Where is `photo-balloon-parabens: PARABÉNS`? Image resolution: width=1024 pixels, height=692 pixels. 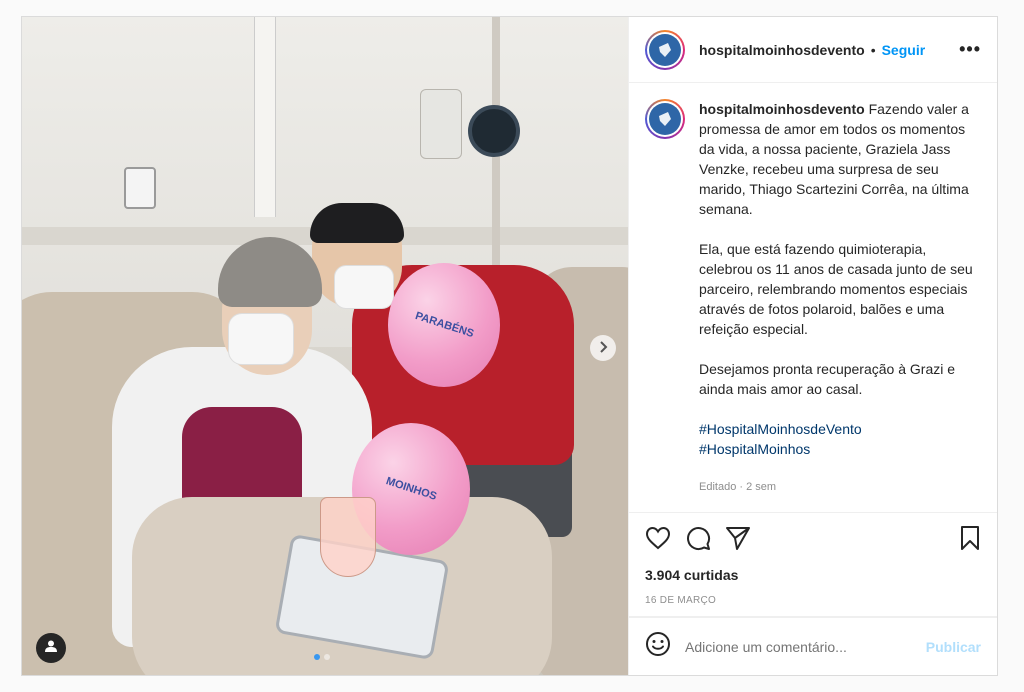
photo-balloon-parabens: PARABÉNS is located at coordinates (444, 325).